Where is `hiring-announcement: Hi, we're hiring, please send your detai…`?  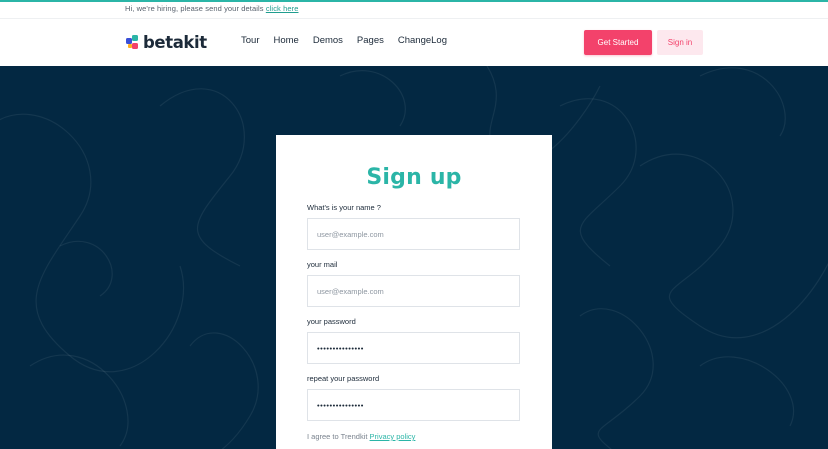 hiring-announcement: Hi, we're hiring, please send your detai… is located at coordinates (212, 10).